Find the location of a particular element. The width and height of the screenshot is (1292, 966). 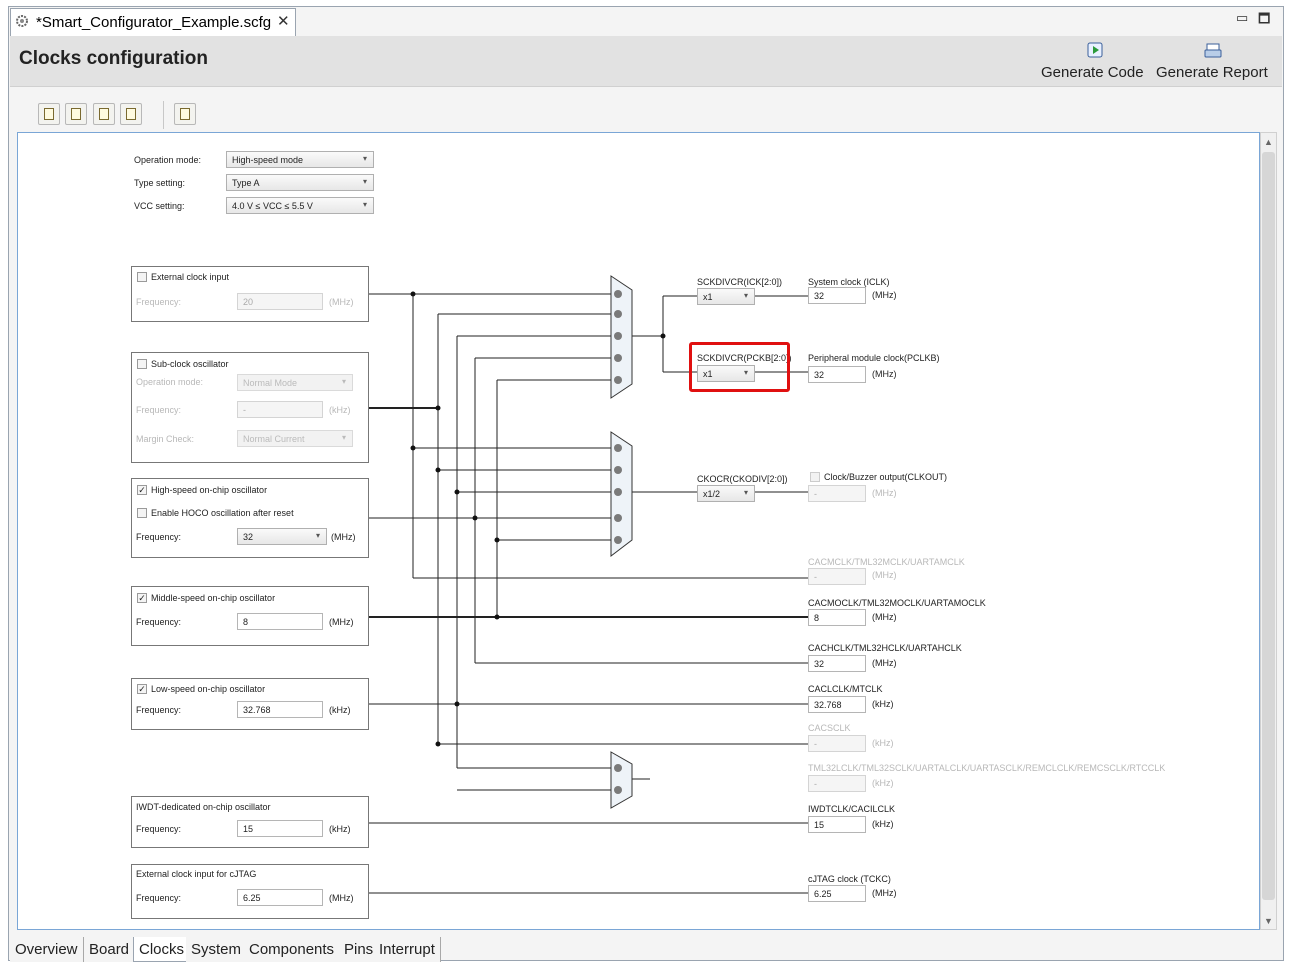

vcc-setting-select: 4.0 V ≤ VCC ≤ 5.5 V ▾ is located at coordinates (300, 205).